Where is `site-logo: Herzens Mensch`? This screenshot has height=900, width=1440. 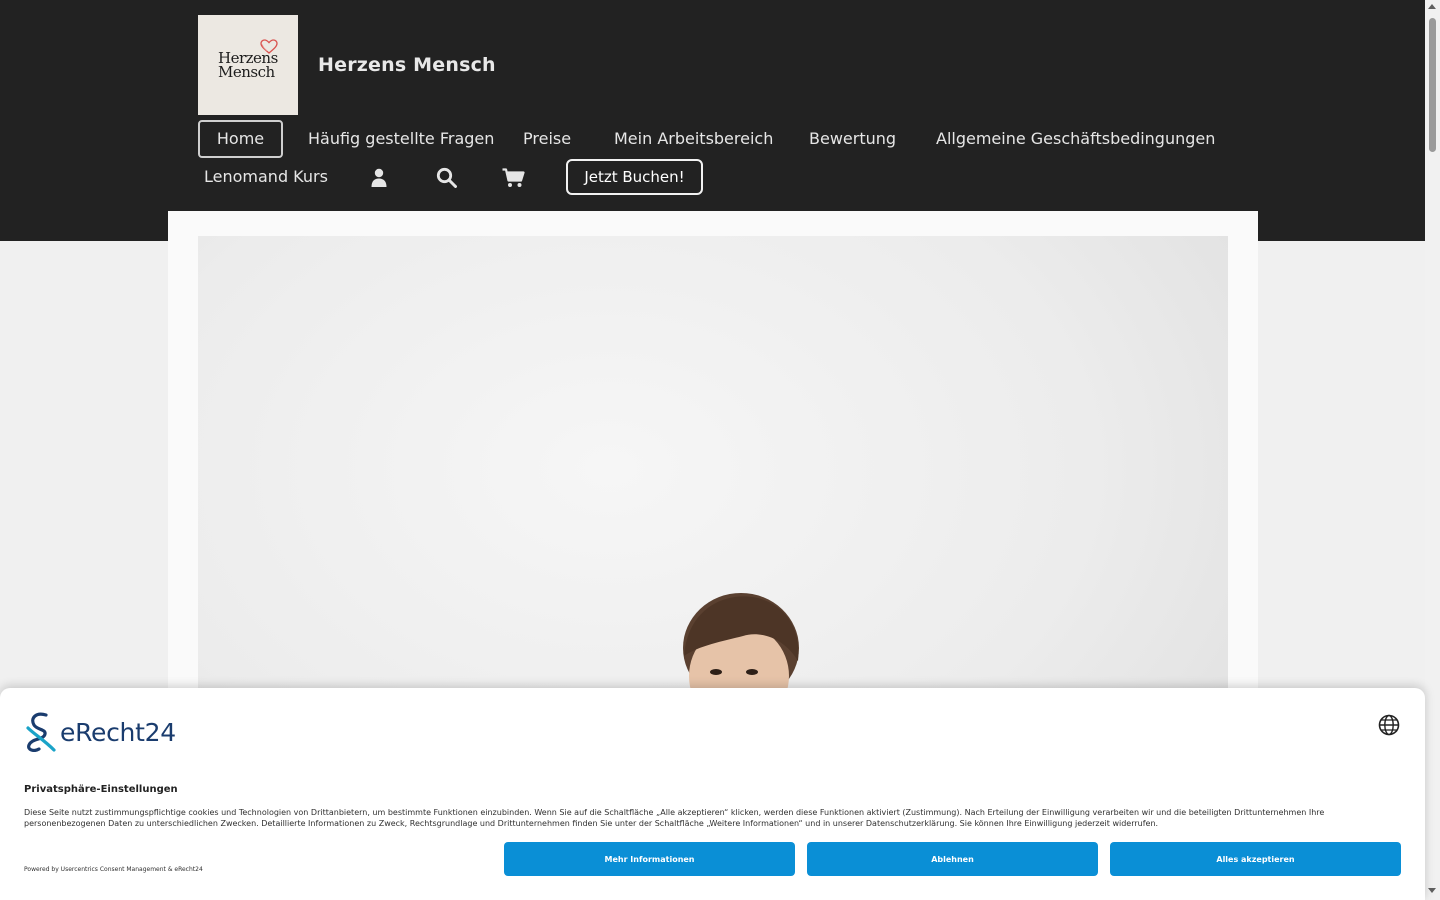 site-logo: Herzens Mensch is located at coordinates (248, 65).